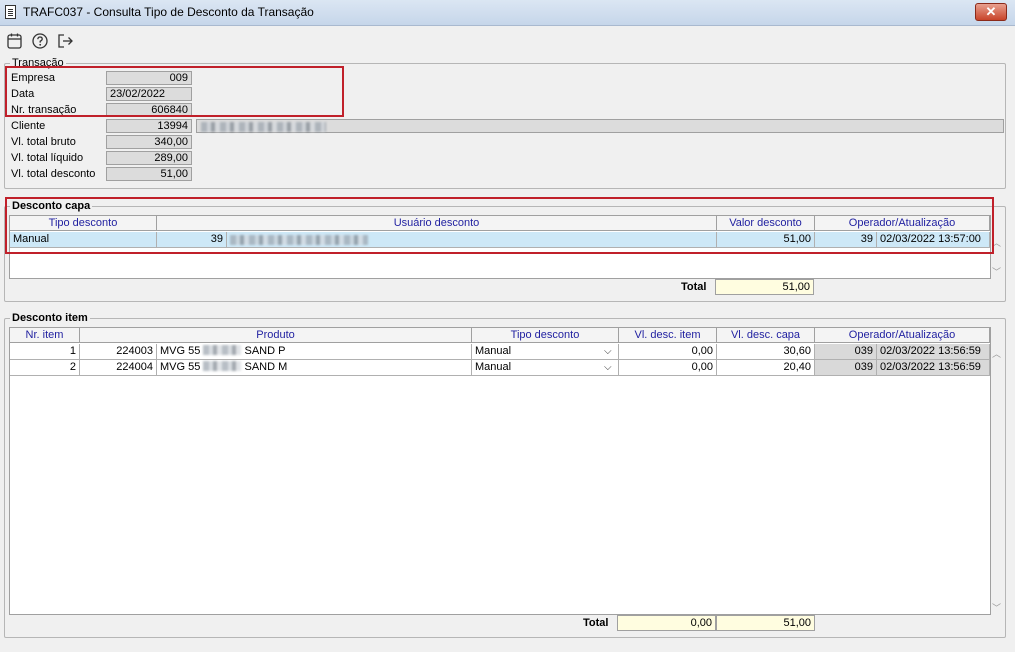 Image resolution: width=1015 pixels, height=652 pixels. I want to click on cell-desc-capa: 30,60, so click(766, 352).